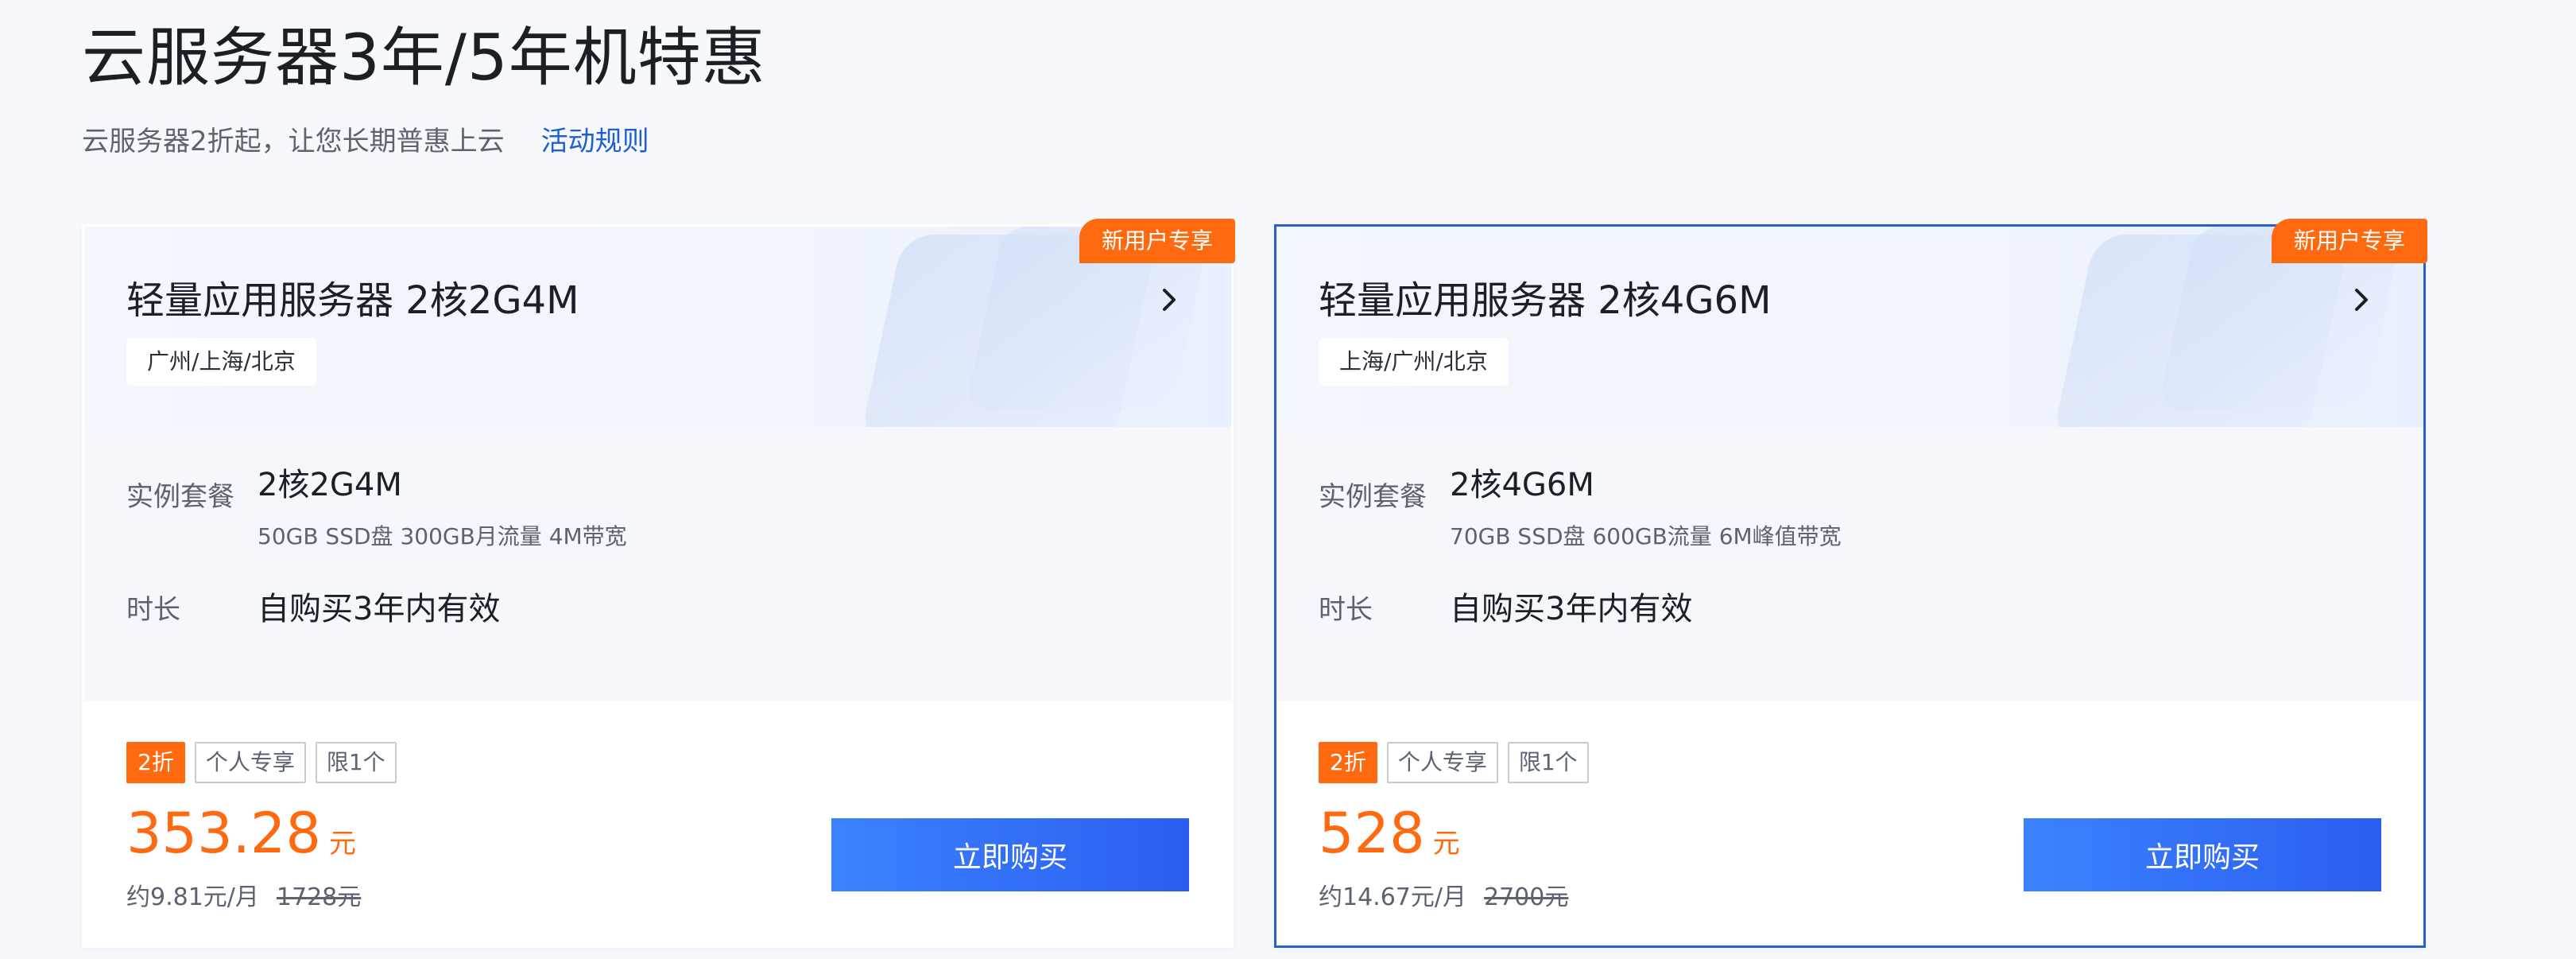 The width and height of the screenshot is (2576, 959). Describe the element at coordinates (1522, 485) in the screenshot. I see `spec-title: 2核4G6M` at that location.